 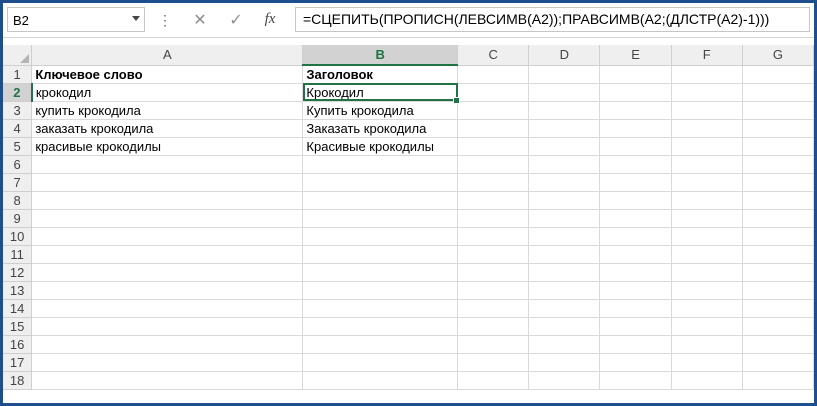 What do you see at coordinates (18, 272) in the screenshot?
I see `row-header: 12` at bounding box center [18, 272].